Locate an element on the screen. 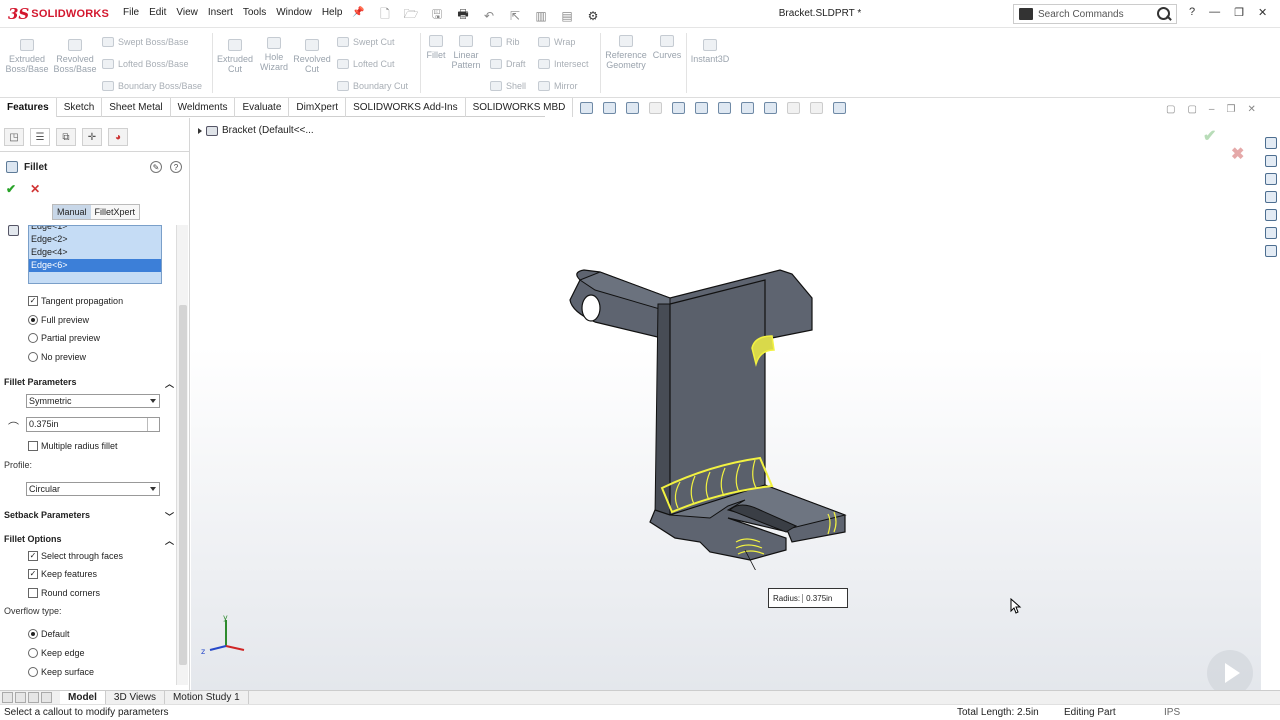  partial-preview-option: Partial preview is located at coordinates (64, 338).